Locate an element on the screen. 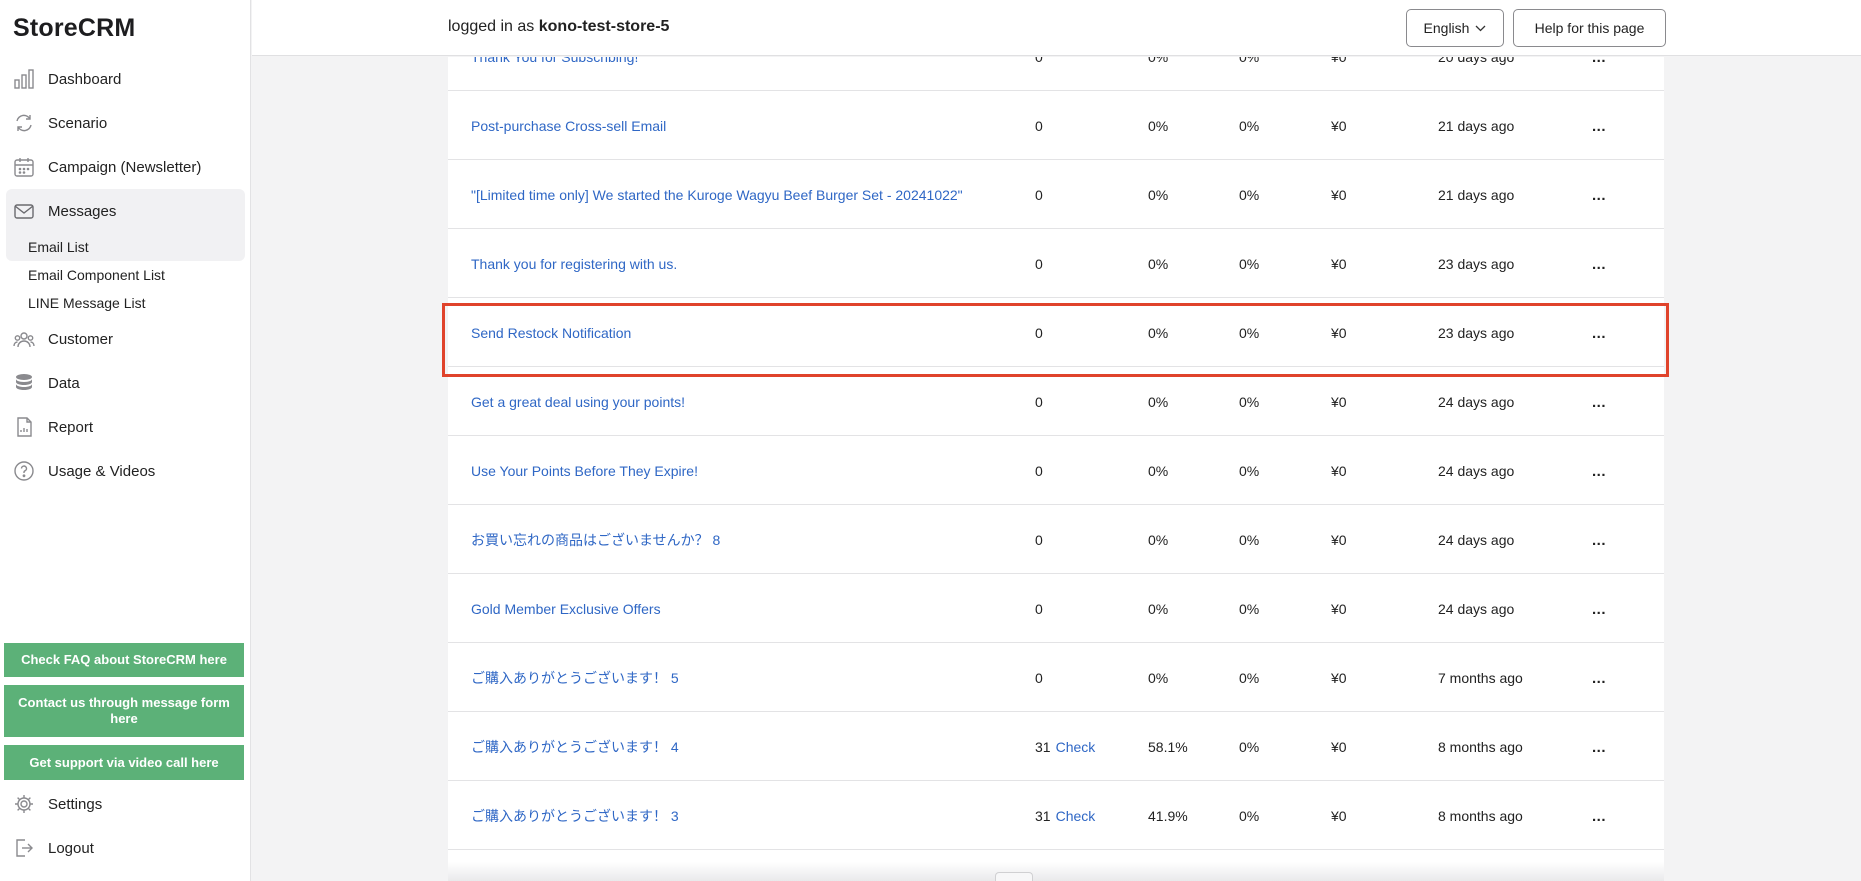  sidebar-settings-container: Settings is located at coordinates (125, 804).